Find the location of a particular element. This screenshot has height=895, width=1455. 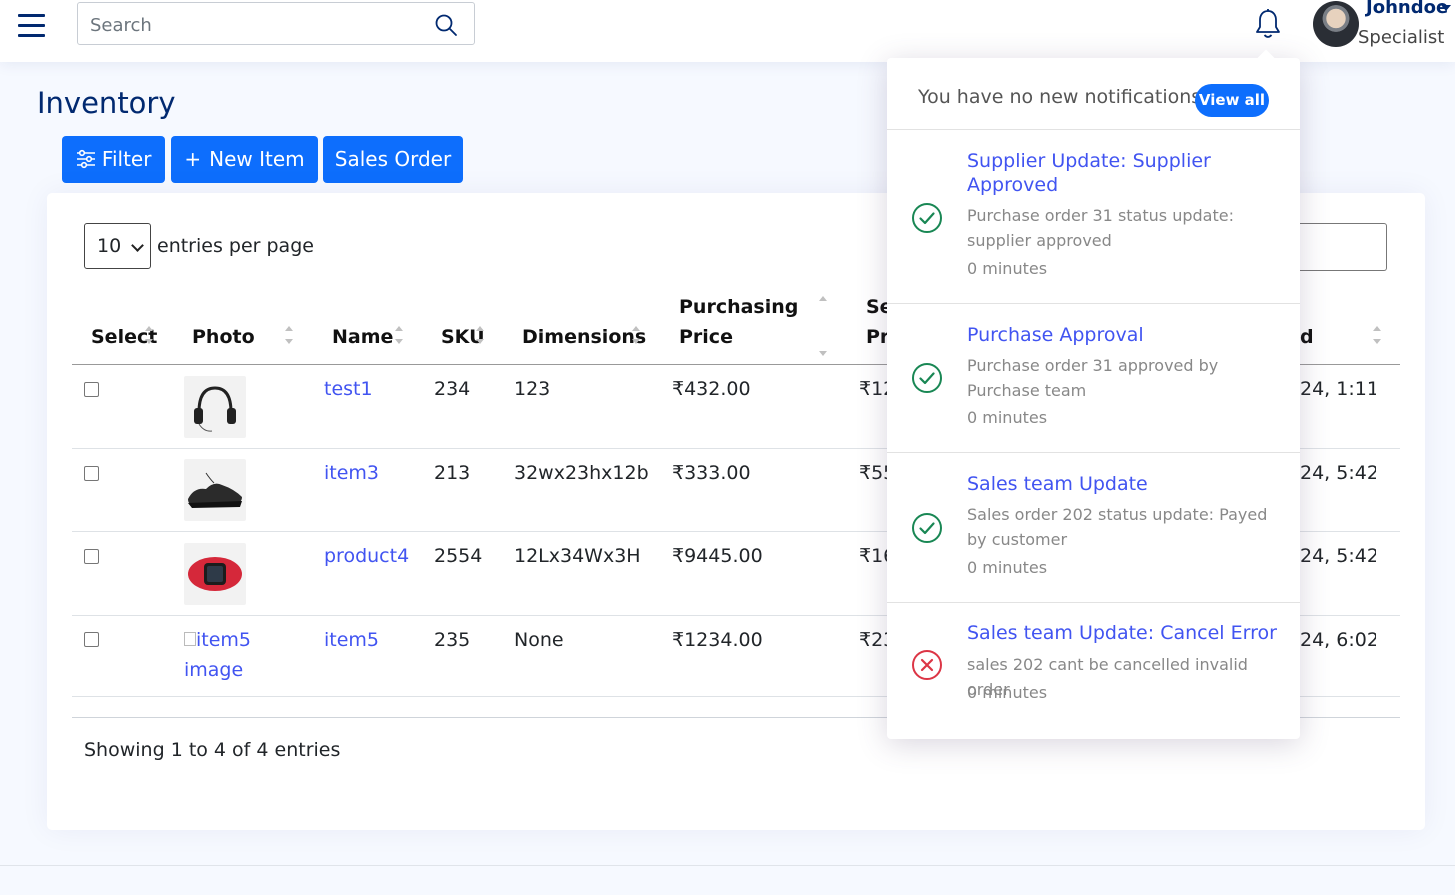

sales-order-button: Sales Order is located at coordinates (393, 159).